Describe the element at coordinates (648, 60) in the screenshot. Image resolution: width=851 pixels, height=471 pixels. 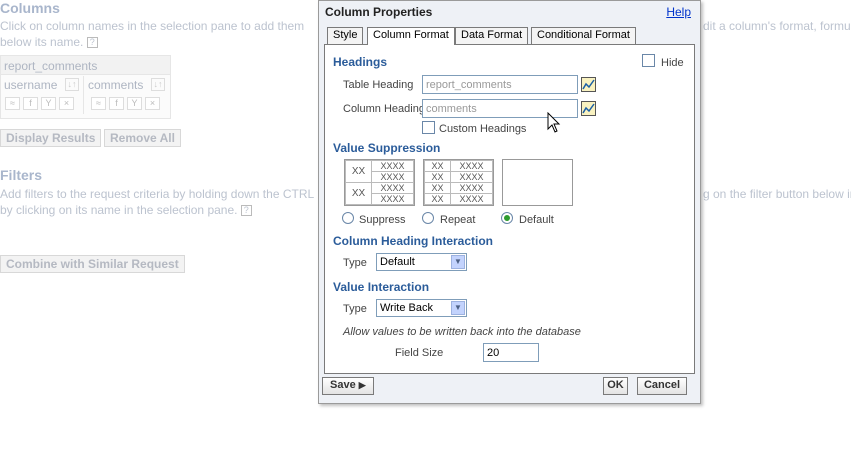
I see `hide-checkbox` at that location.